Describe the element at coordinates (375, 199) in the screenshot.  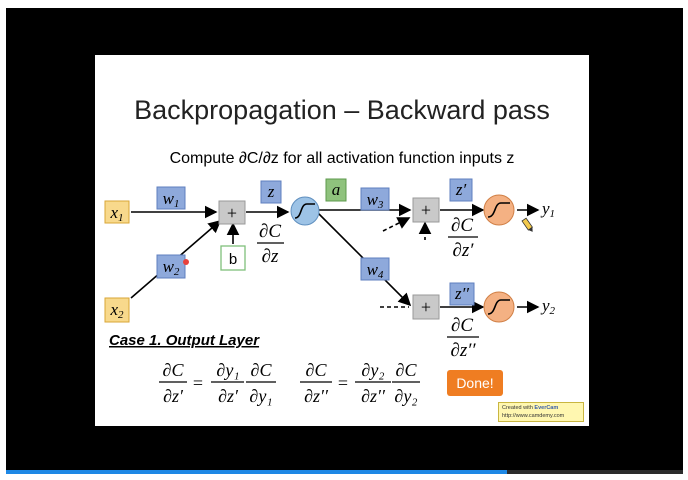
I see `weight-w3: w3` at that location.